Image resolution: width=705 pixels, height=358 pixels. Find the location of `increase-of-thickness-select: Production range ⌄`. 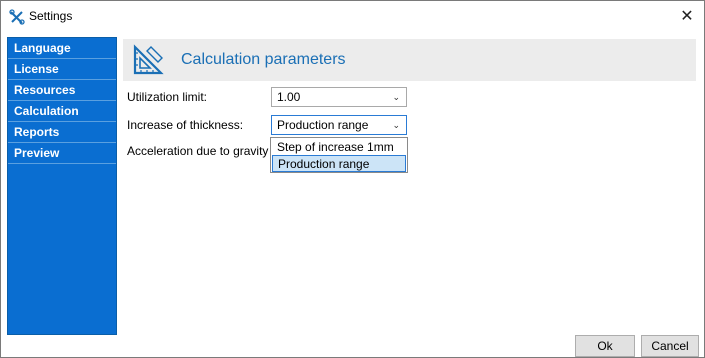

increase-of-thickness-select: Production range ⌄ is located at coordinates (339, 125).